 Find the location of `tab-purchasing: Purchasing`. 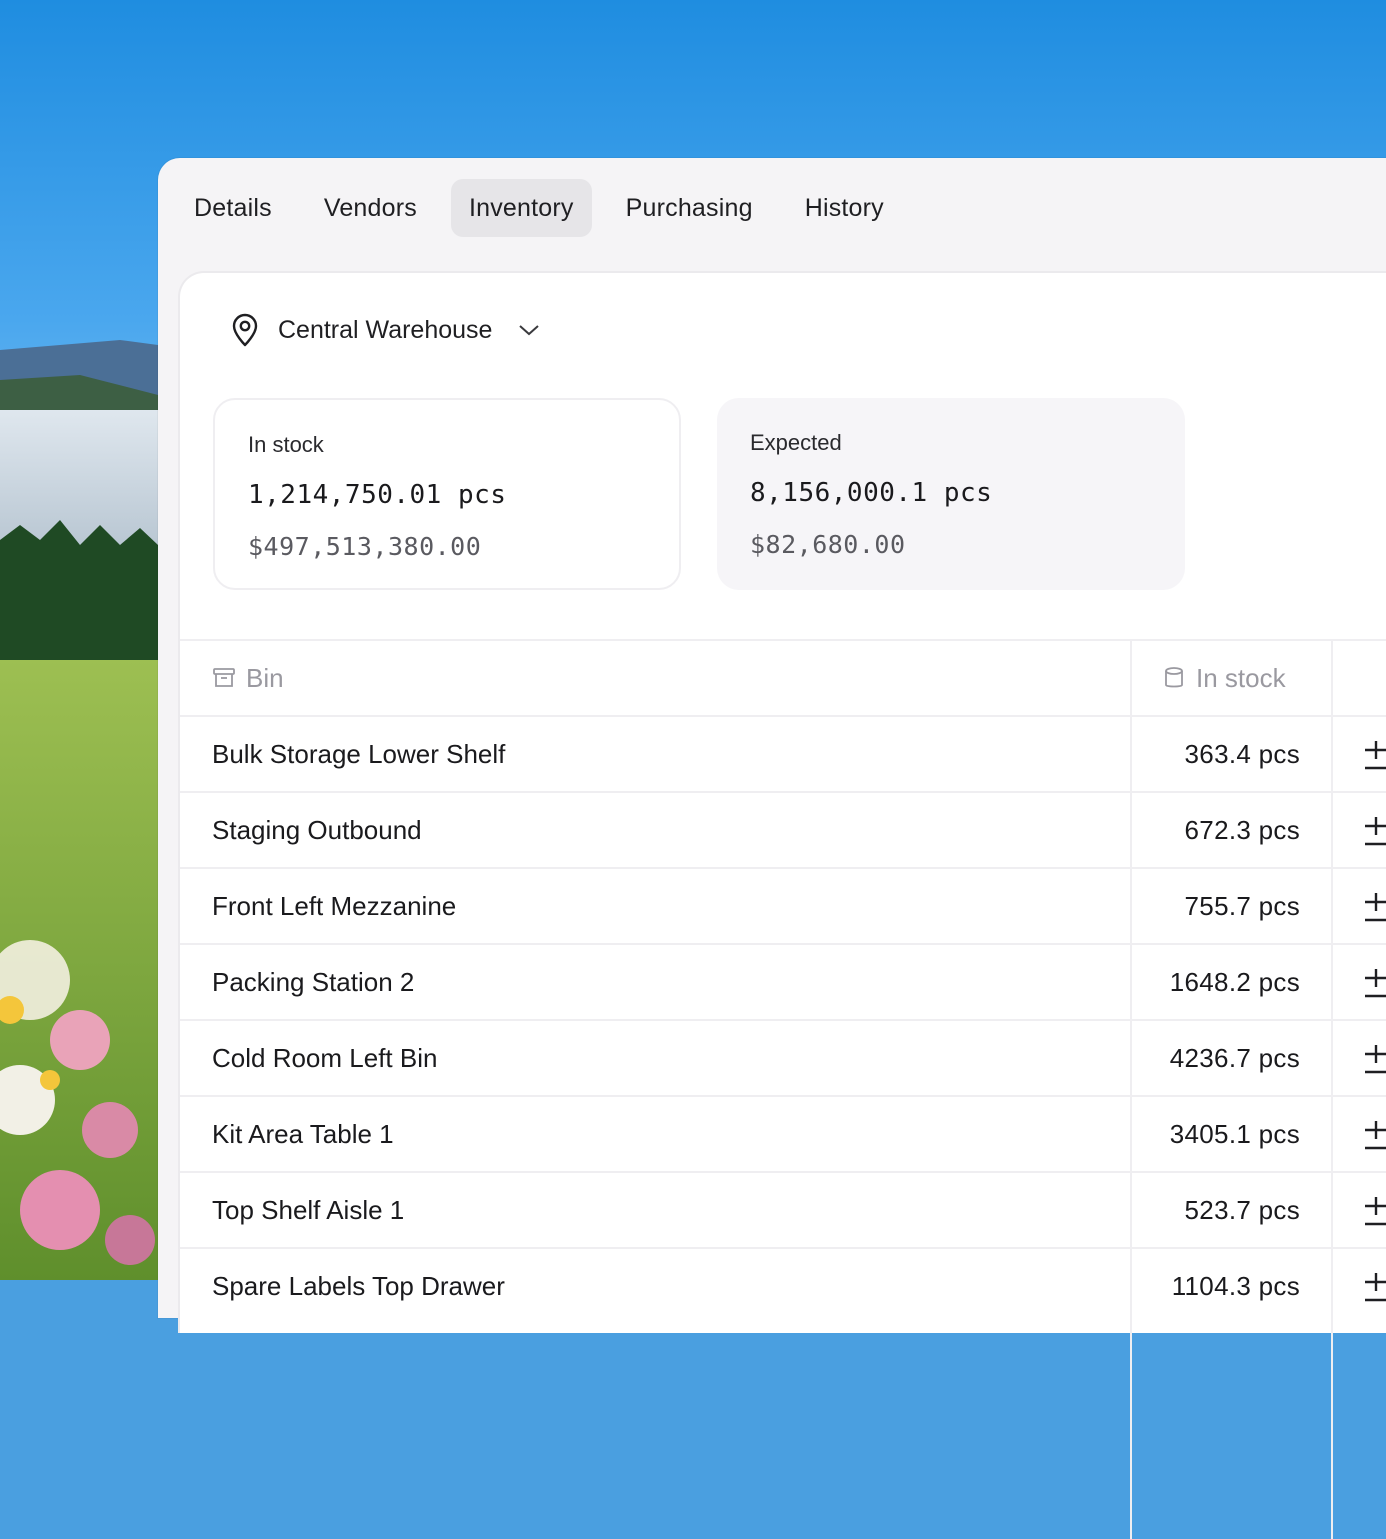

tab-purchasing: Purchasing is located at coordinates (689, 208).